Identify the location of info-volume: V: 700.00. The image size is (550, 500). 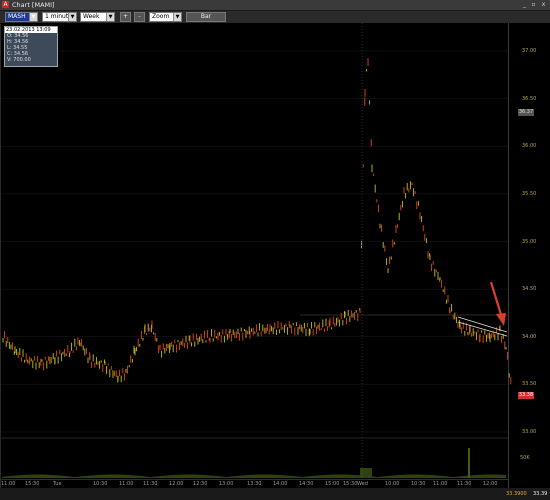
(19, 60).